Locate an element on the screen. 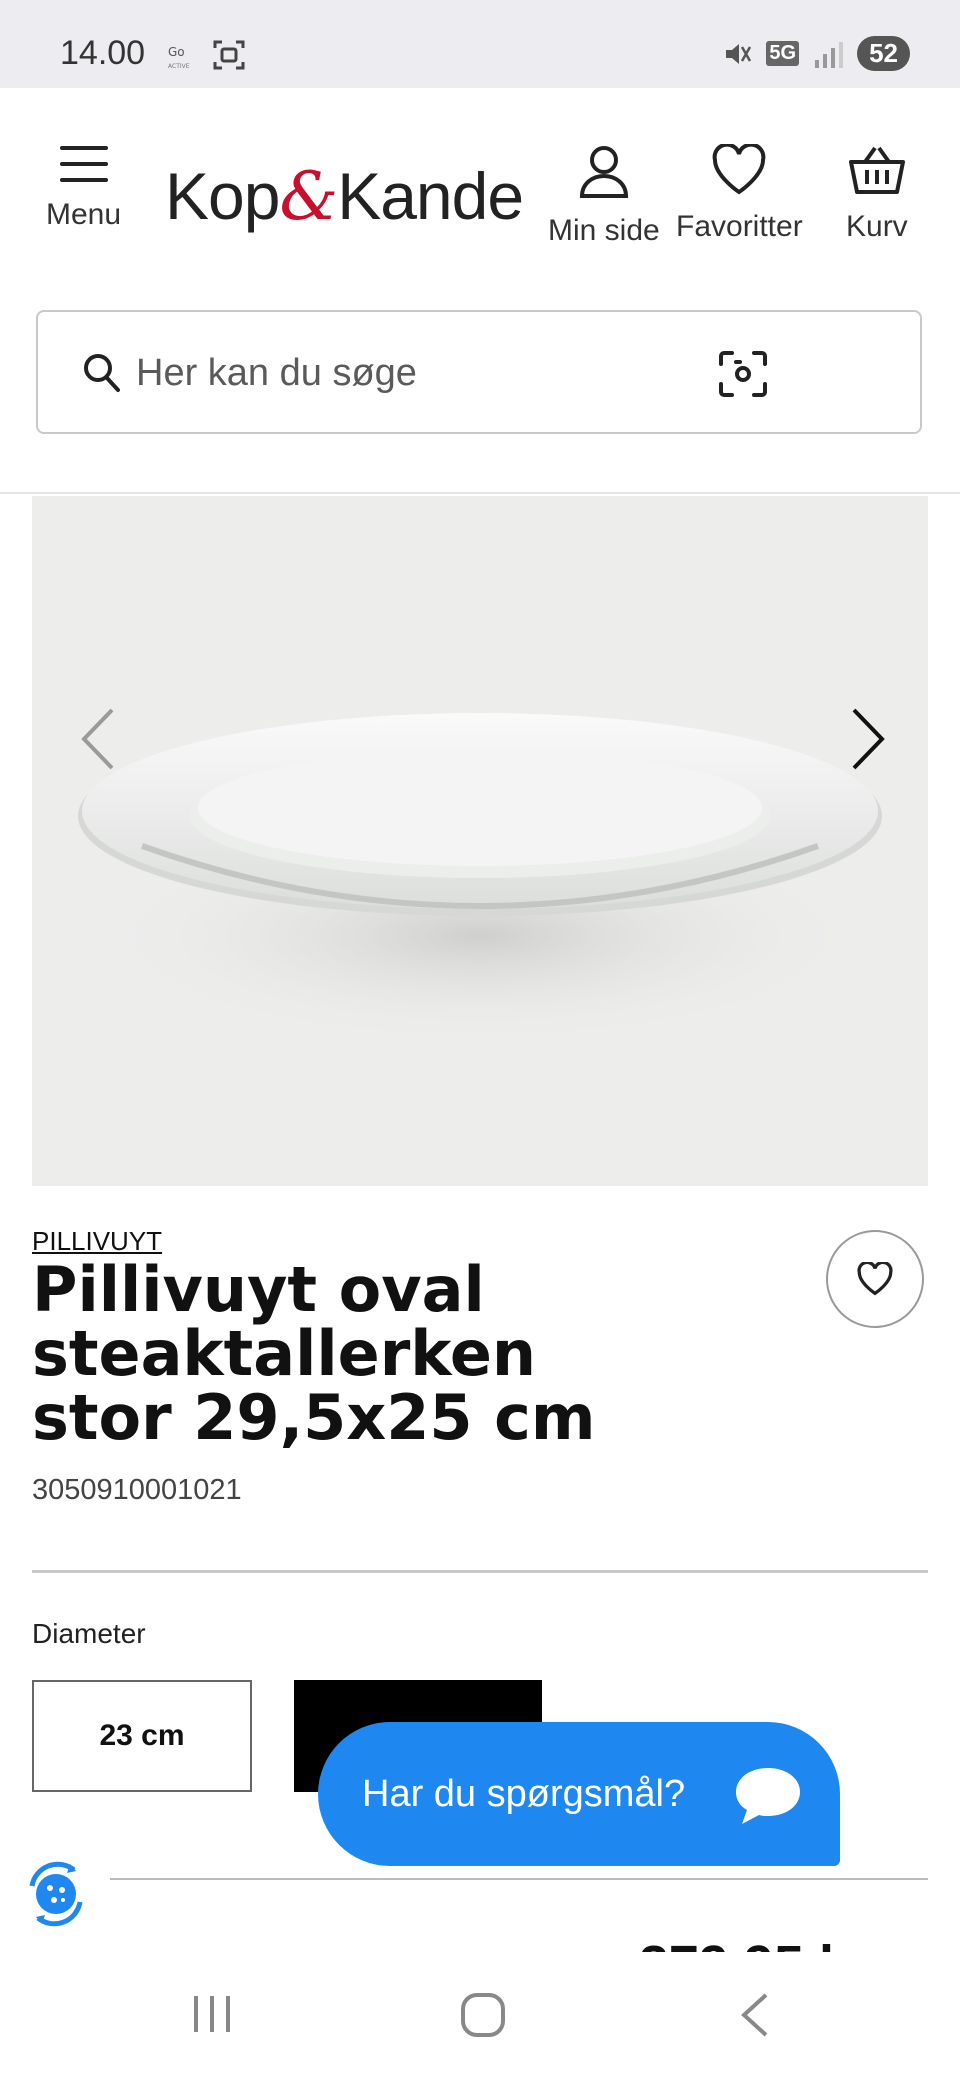 The height and width of the screenshot is (2080, 960). hamburger-icon is located at coordinates (83, 164).